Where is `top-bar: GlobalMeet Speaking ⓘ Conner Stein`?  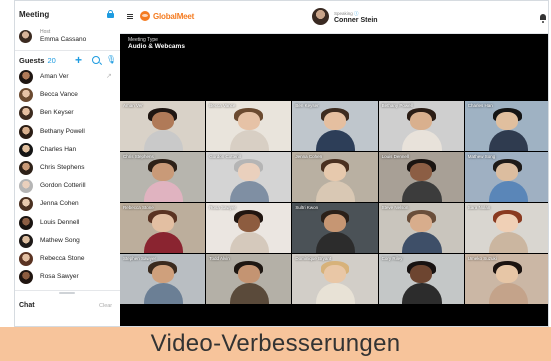
top-bar: GlobalMeet Speaking ⓘ Conner Stein is located at coordinates (334, 17).